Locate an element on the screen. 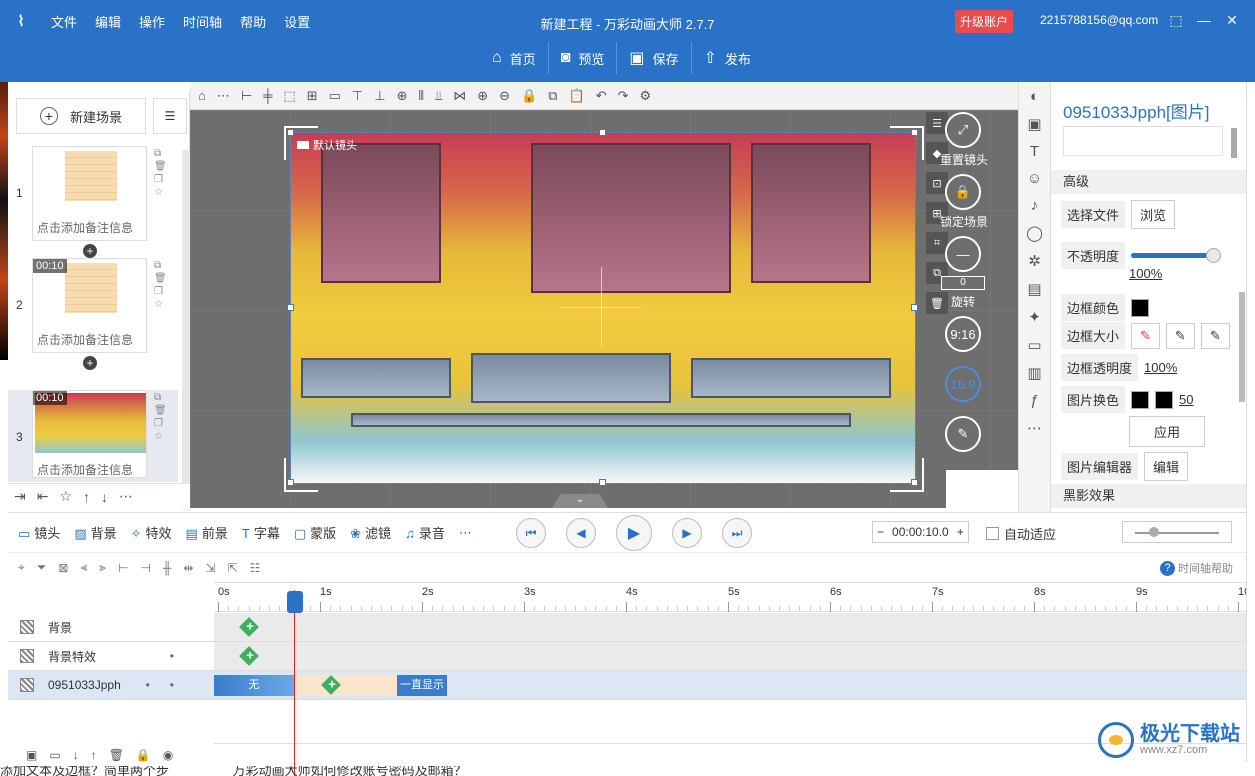 The height and width of the screenshot is (776, 1255). ratio-9-16-button: 9:16 is located at coordinates (963, 334).